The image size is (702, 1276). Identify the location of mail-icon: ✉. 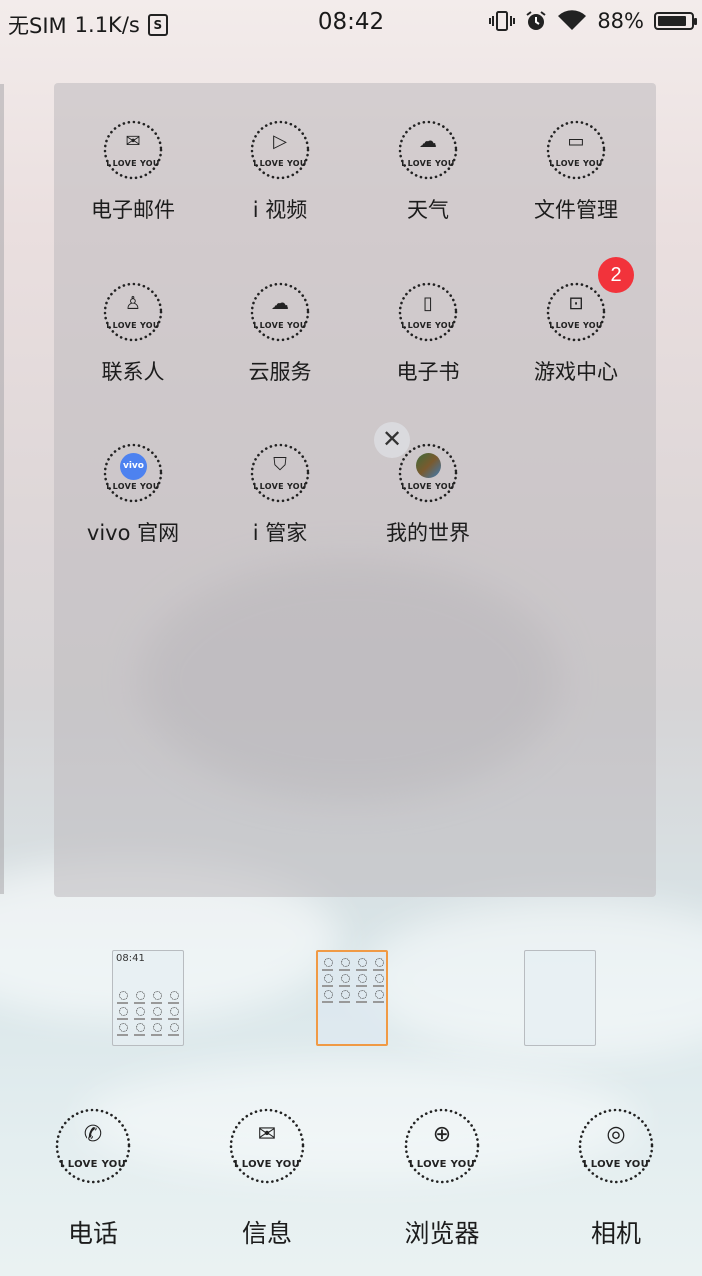
(133, 141).